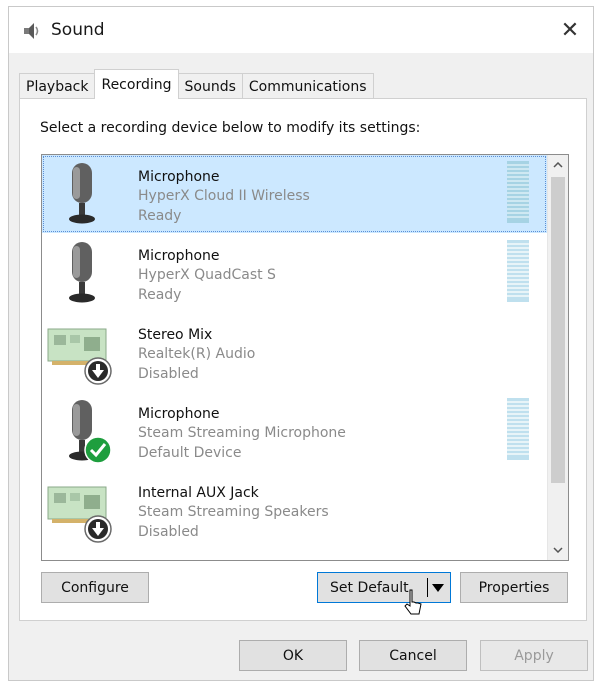 The width and height of the screenshot is (600, 685). Describe the element at coordinates (210, 86) in the screenshot. I see `tab-sounds: Sounds` at that location.